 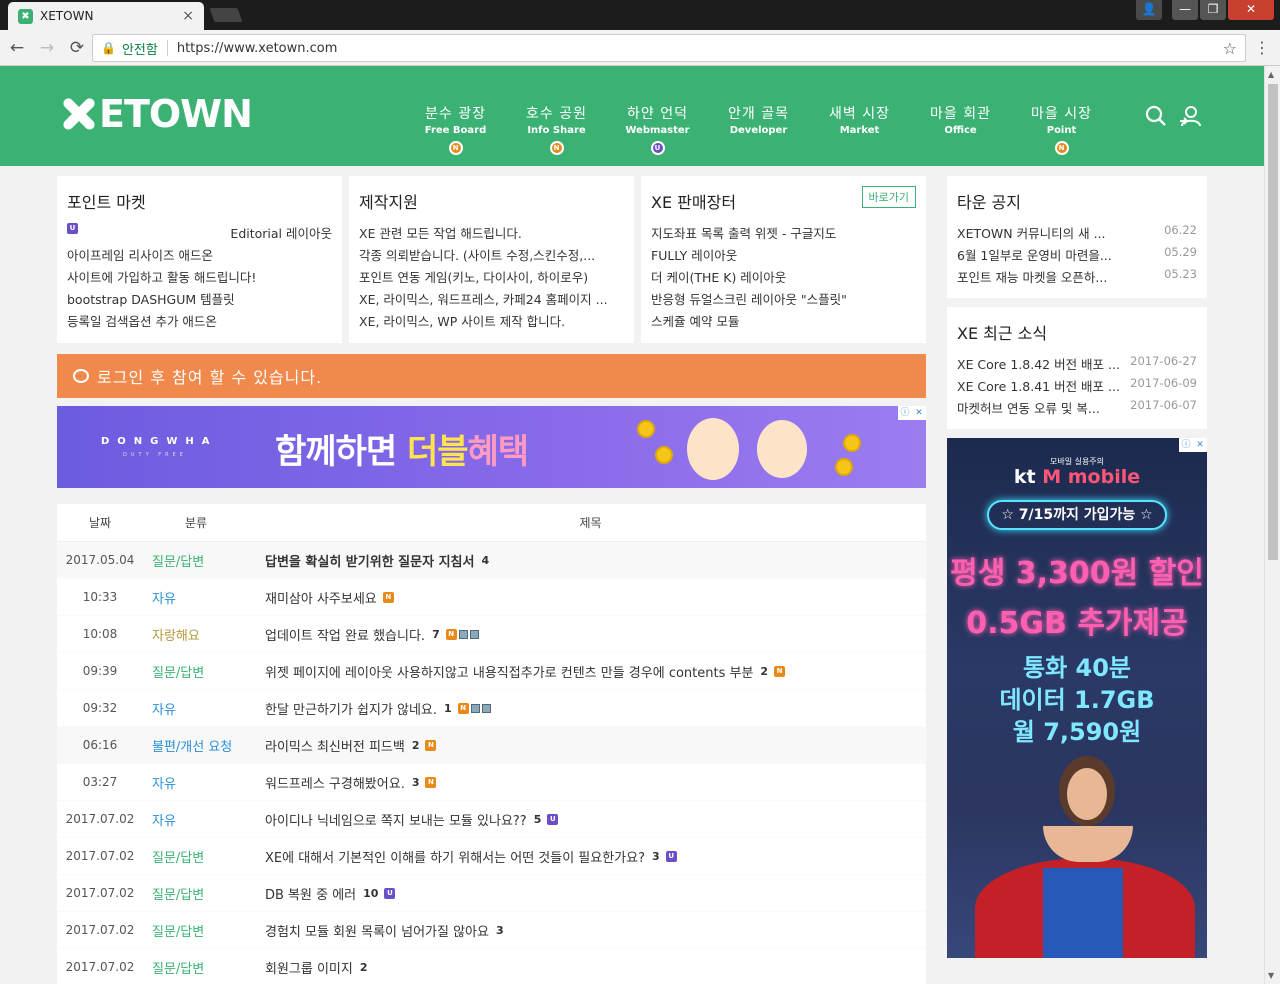 What do you see at coordinates (1077, 234) in the screenshot?
I see `list-item: XETOWN 커뮤니티의 새 ... 06.22` at bounding box center [1077, 234].